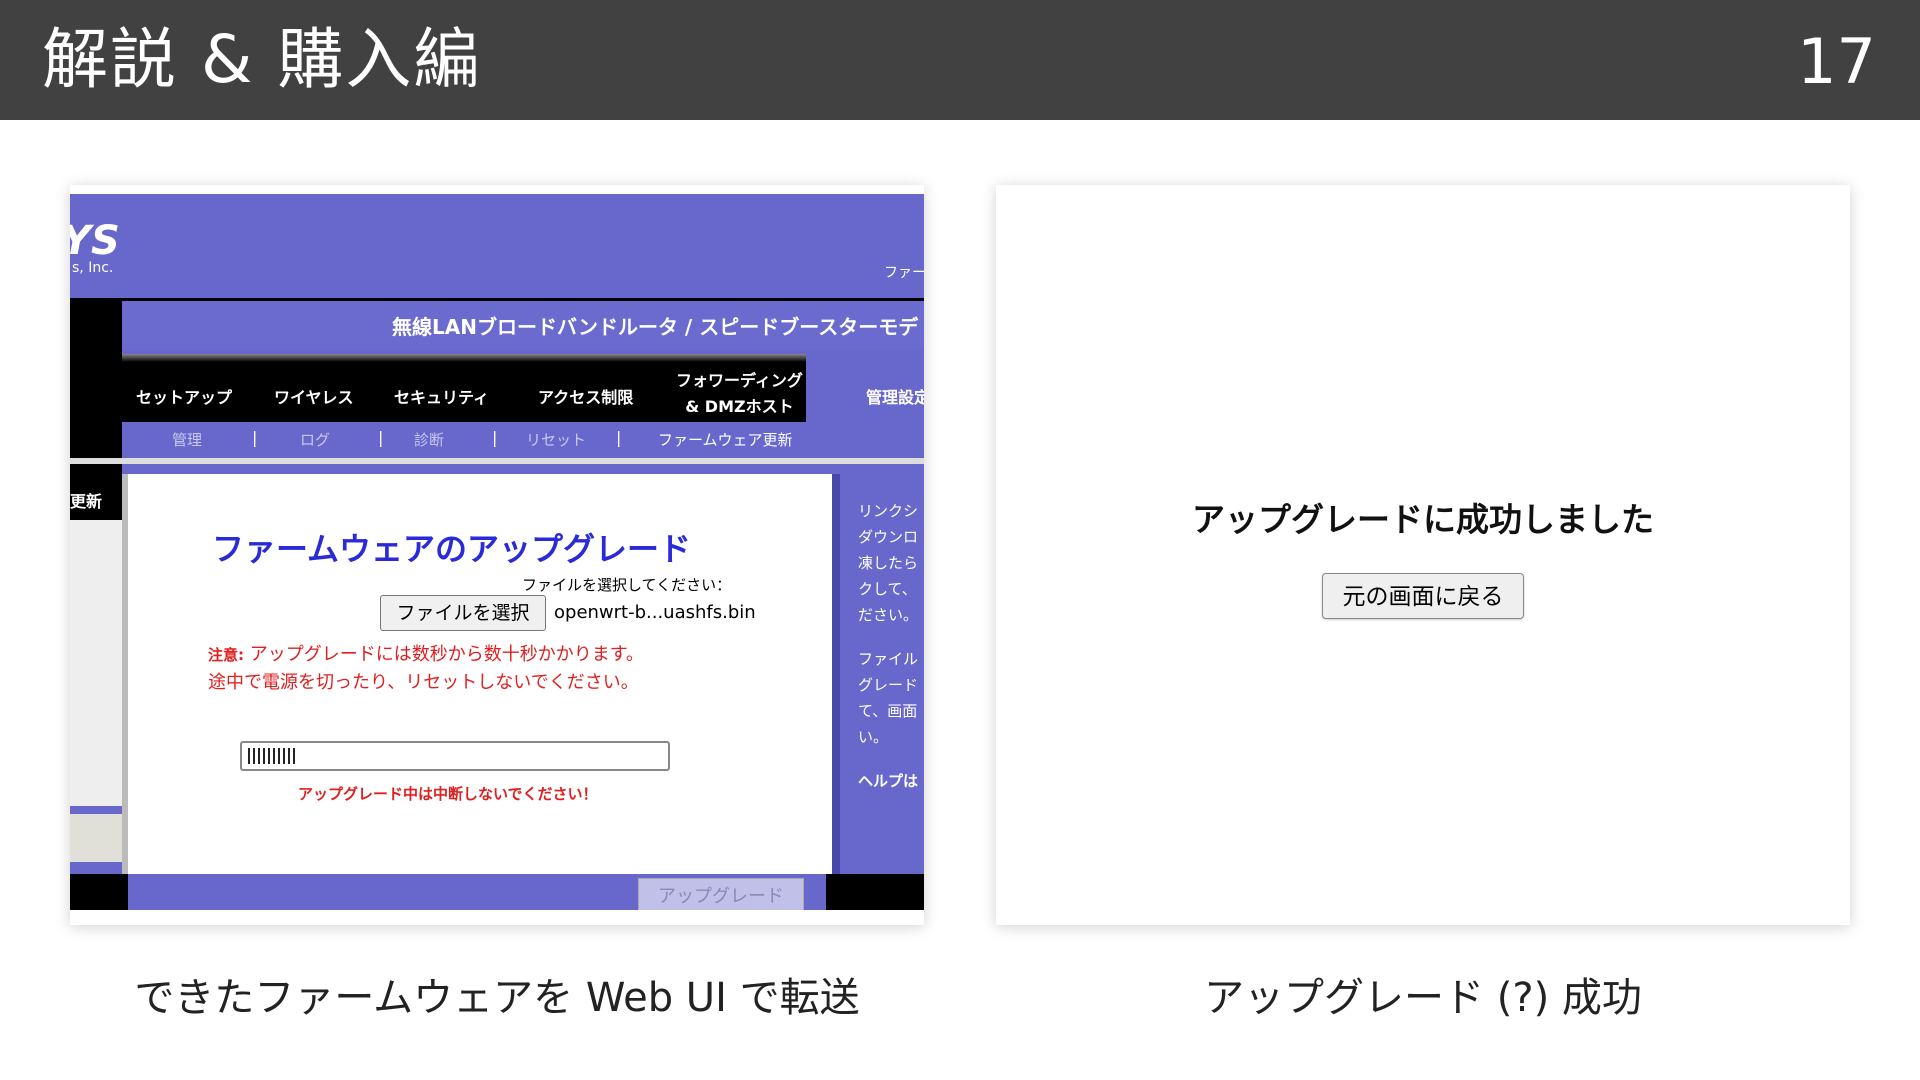 The width and height of the screenshot is (1920, 1080). Describe the element at coordinates (497, 461) in the screenshot. I see `content-top-strip` at that location.